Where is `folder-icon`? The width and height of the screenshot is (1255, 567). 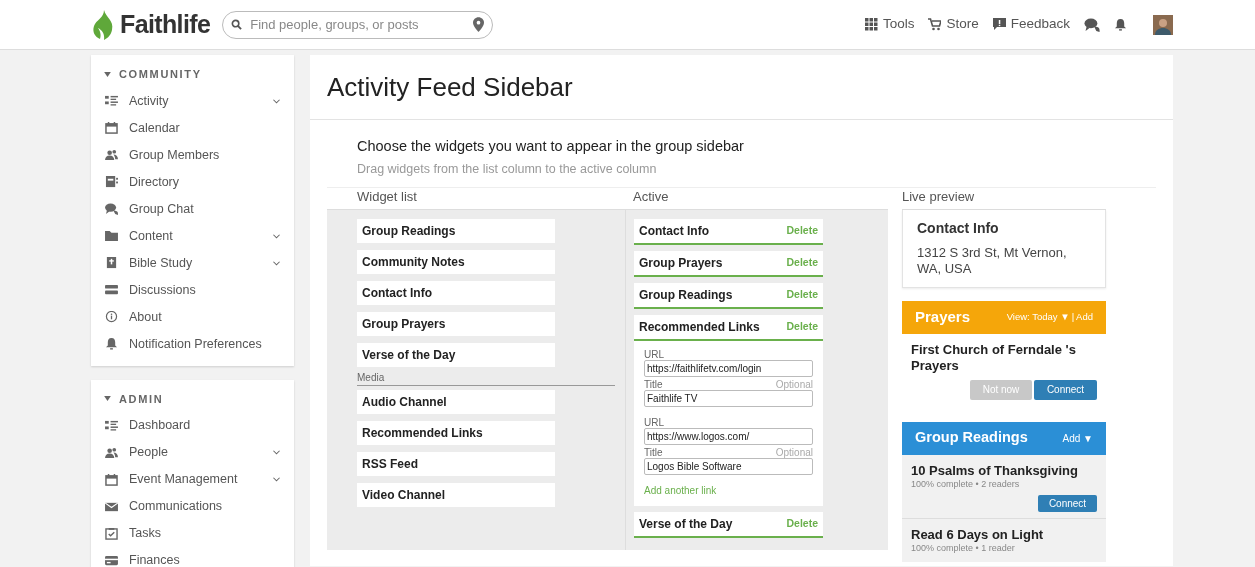
folder-icon is located at coordinates (111, 236).